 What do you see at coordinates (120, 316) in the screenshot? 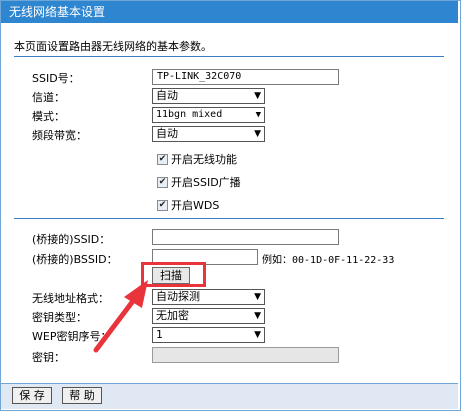
I see `red-arrow-annotation` at bounding box center [120, 316].